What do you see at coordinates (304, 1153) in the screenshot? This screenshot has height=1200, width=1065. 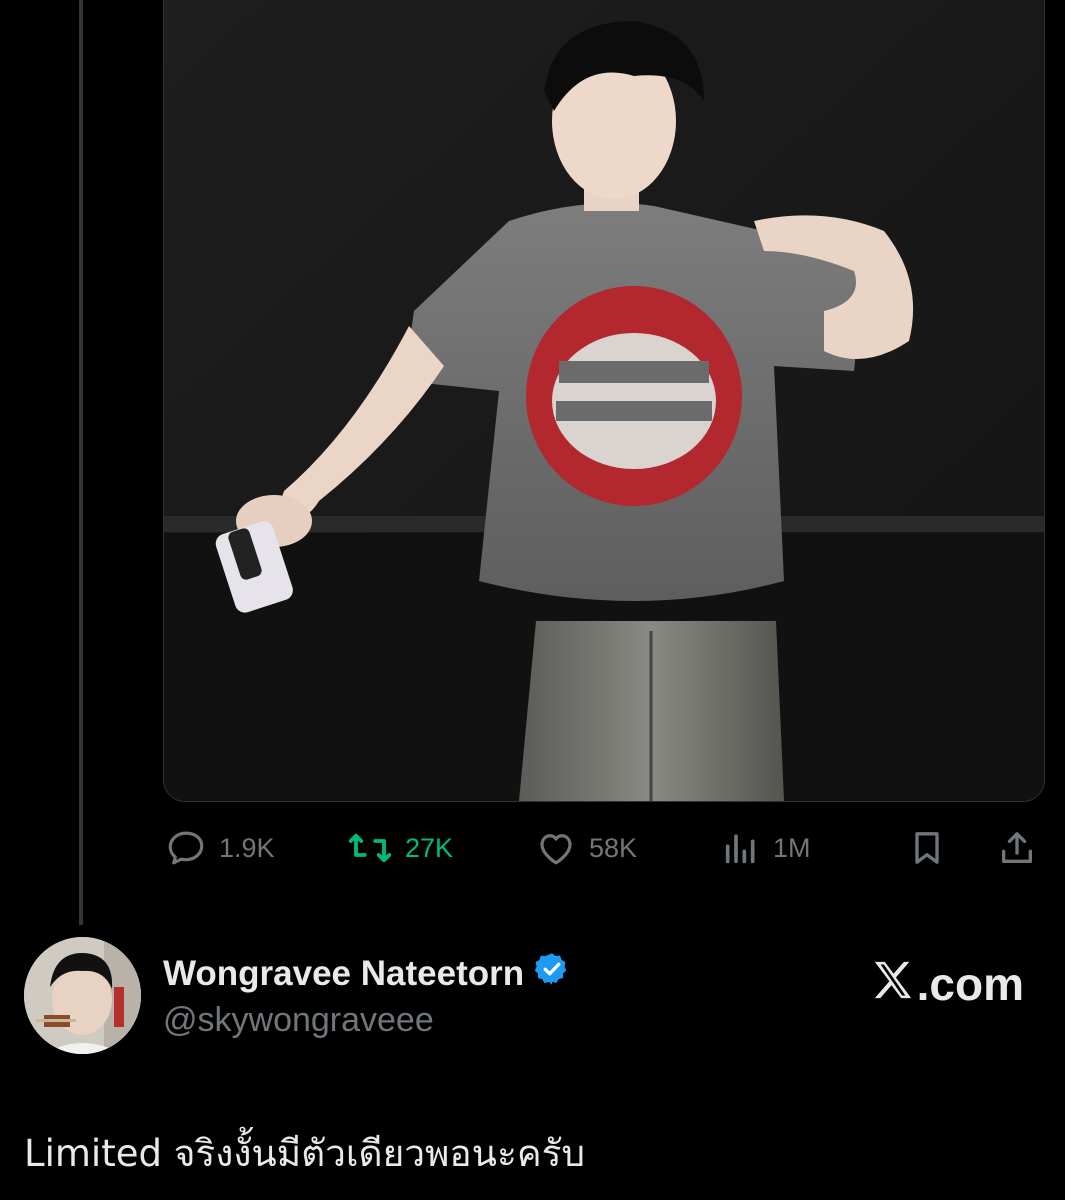 I see `post-text: Limited จริงงั้นมีตัวเดียวพอนะครับ` at bounding box center [304, 1153].